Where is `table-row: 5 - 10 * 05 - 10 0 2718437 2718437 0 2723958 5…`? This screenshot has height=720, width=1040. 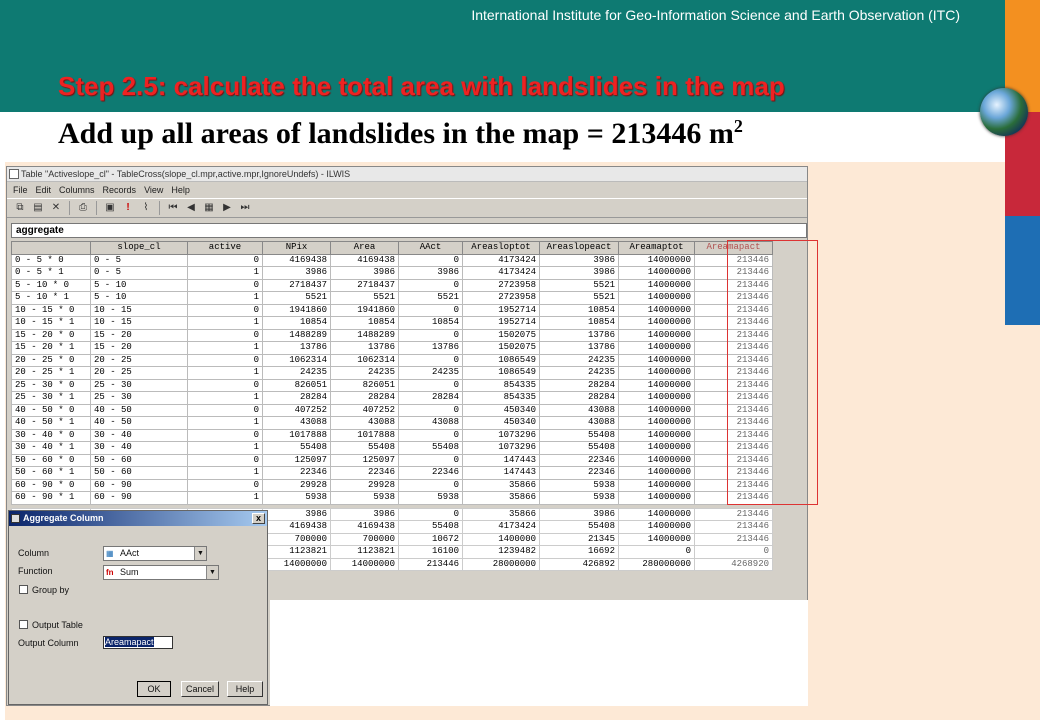 table-row: 5 - 10 * 05 - 10 0 2718437 2718437 0 2723958 5… is located at coordinates (392, 285).